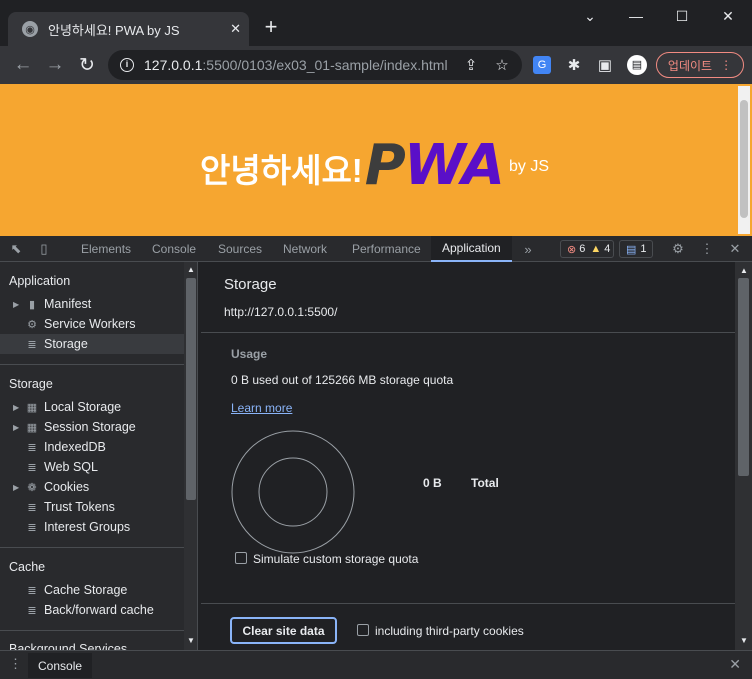 The width and height of the screenshot is (752, 679). What do you see at coordinates (590, 16) in the screenshot?
I see `tab-search-button: ⌄` at bounding box center [590, 16].